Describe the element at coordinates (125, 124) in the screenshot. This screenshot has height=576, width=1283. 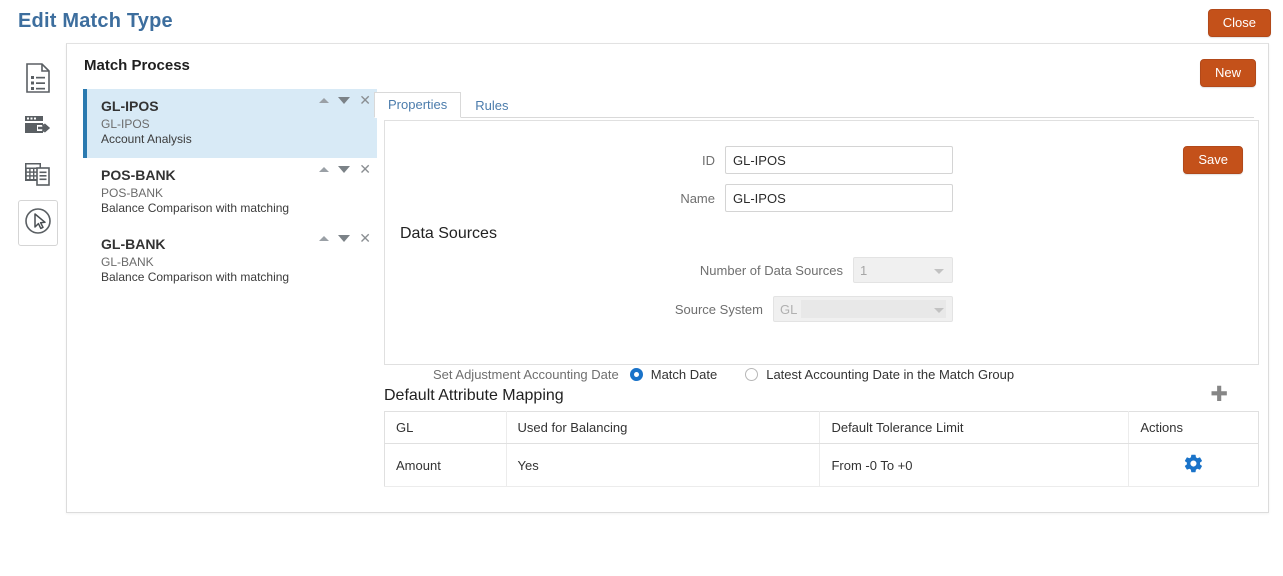
I see `list-item-sub: GL-IPOS` at that location.